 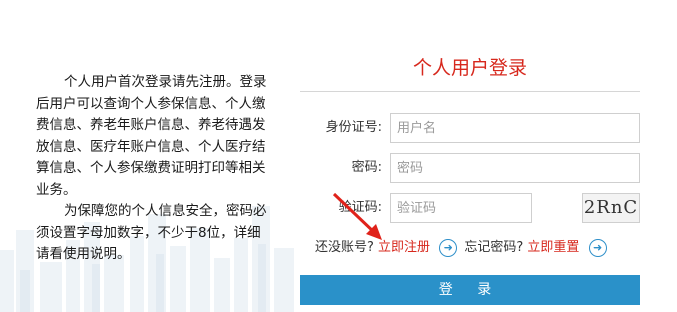 I want to click on red-pointer-arrow-icon, so click(x=357, y=216).